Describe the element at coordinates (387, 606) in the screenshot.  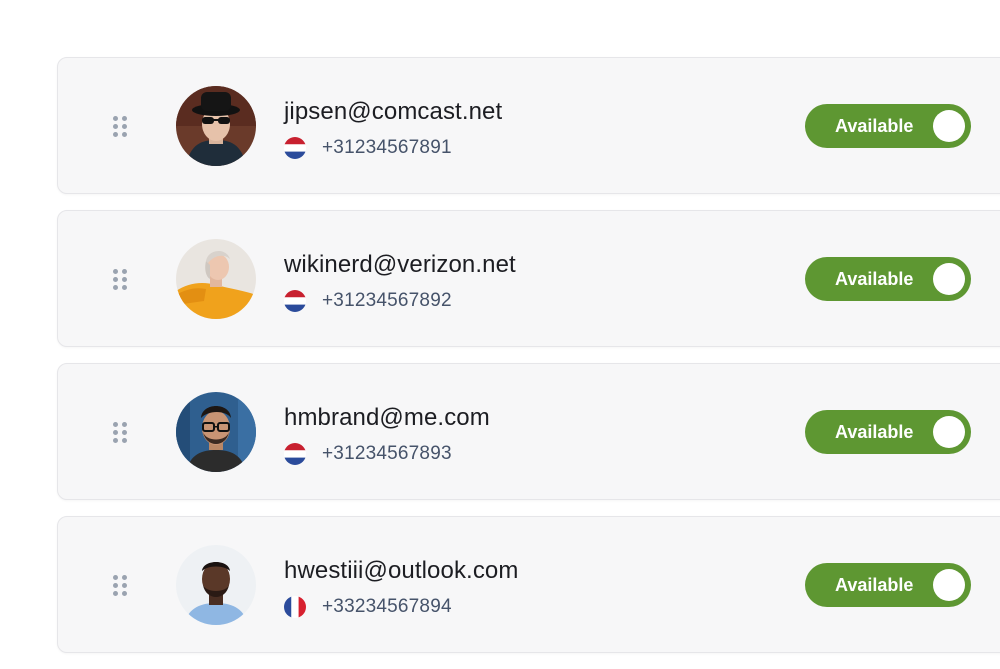
I see `contact-phone: +33234567894` at that location.